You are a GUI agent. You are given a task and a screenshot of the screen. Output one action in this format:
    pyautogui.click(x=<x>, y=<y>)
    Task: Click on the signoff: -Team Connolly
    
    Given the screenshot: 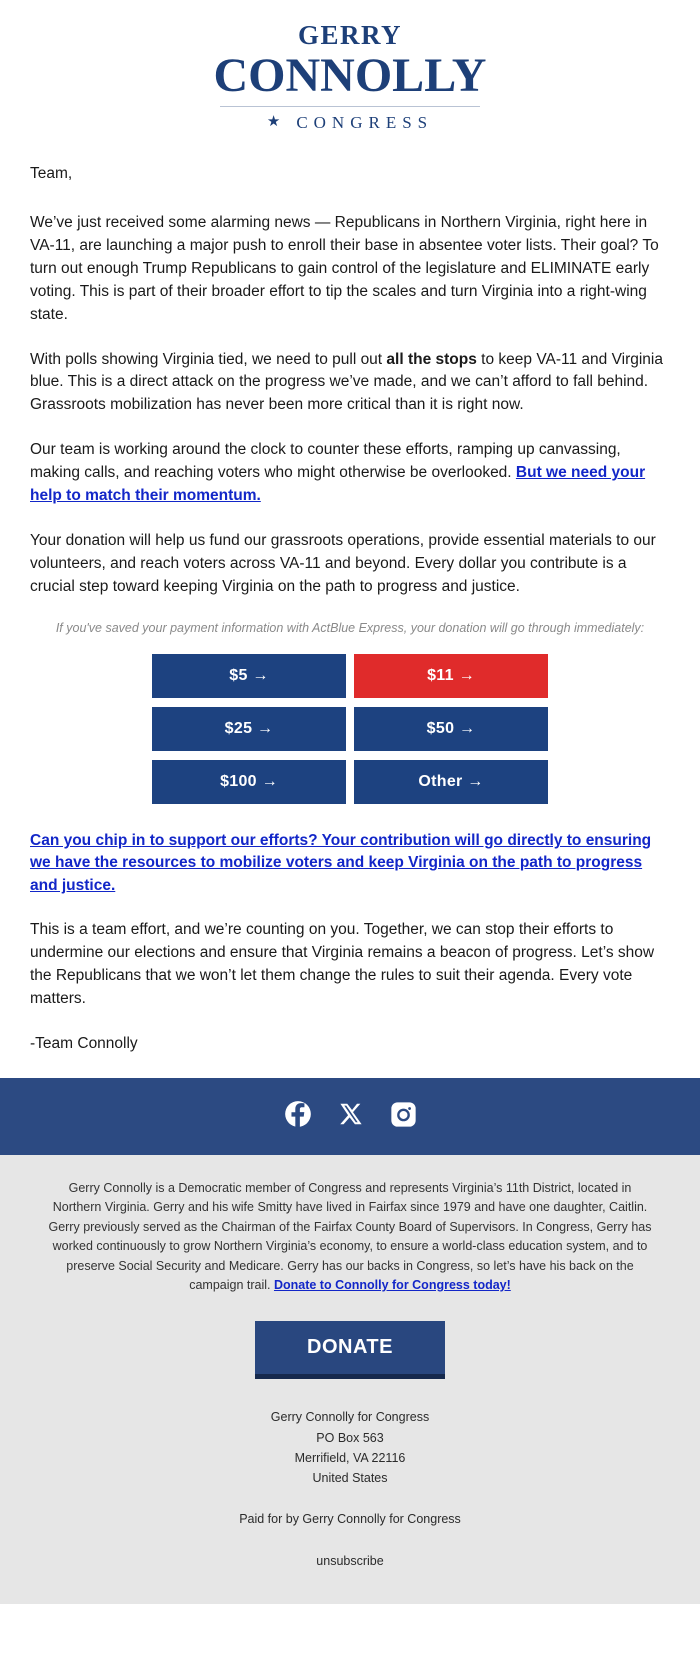 What is the action you would take?
    pyautogui.click(x=84, y=1044)
    